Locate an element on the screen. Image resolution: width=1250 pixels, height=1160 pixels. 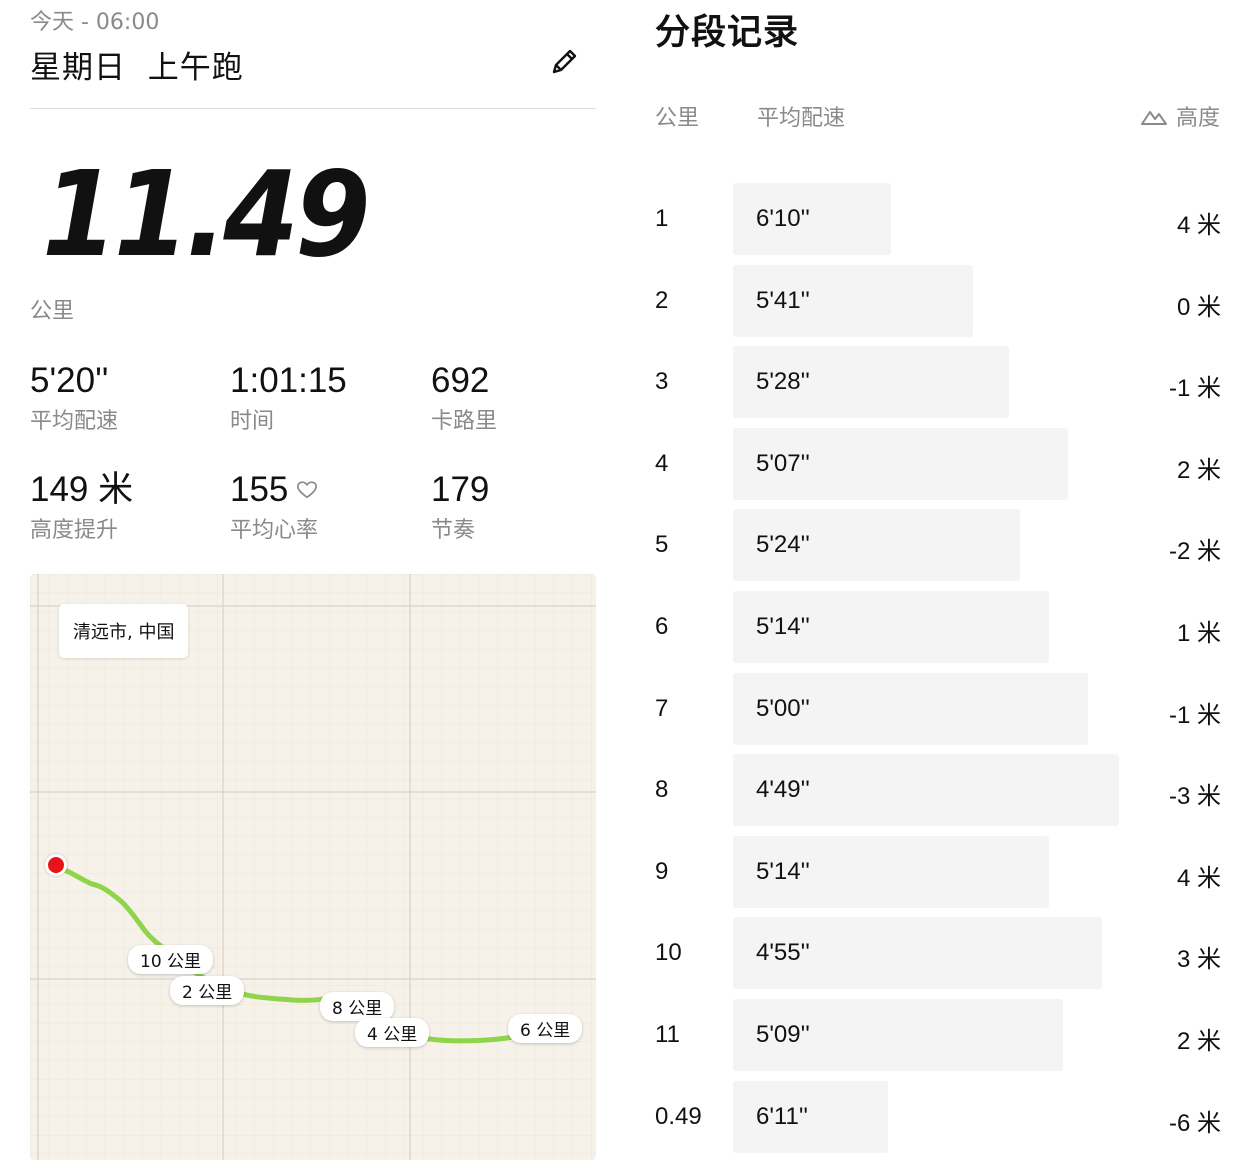
heart-outline-icon is located at coordinates (307, 490).